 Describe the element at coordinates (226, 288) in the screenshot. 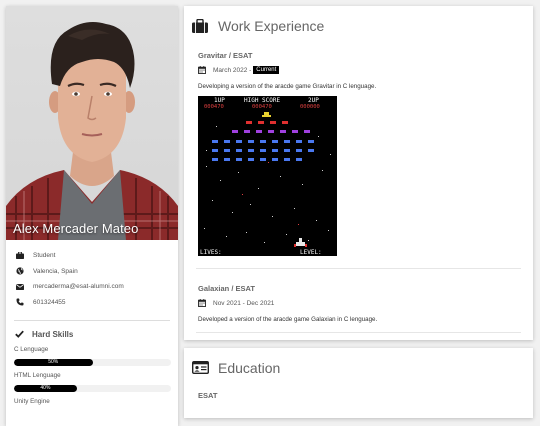

I see `job-title: Galaxian / ESAT` at that location.